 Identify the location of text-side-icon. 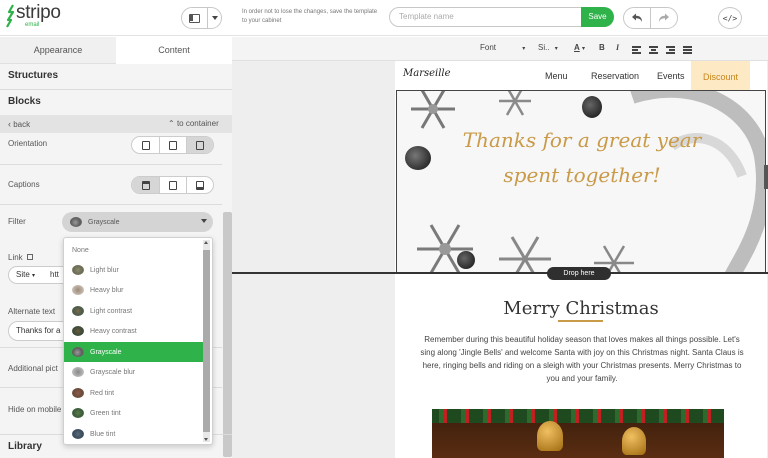
(200, 145).